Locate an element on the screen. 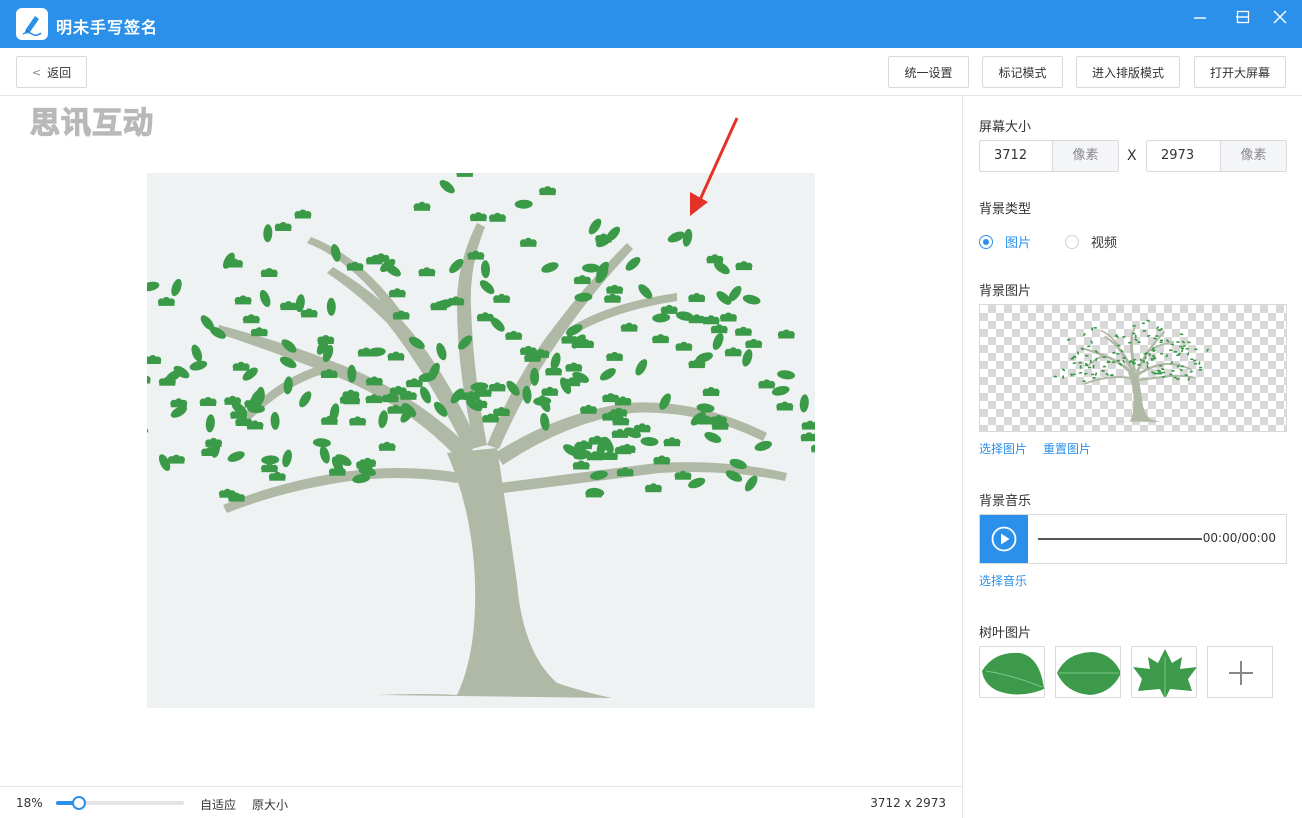 Image resolution: width=1302 pixels, height=818 pixels. minimize-window is located at coordinates (1200, 17).